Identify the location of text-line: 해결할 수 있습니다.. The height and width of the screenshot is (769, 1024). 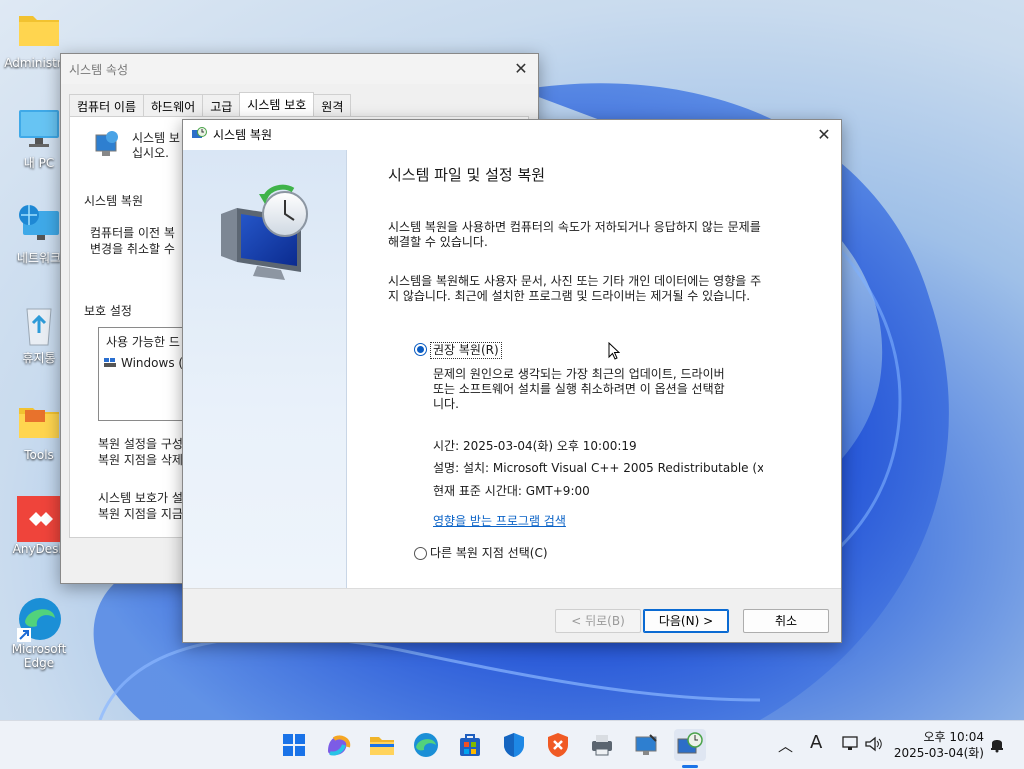
(438, 242).